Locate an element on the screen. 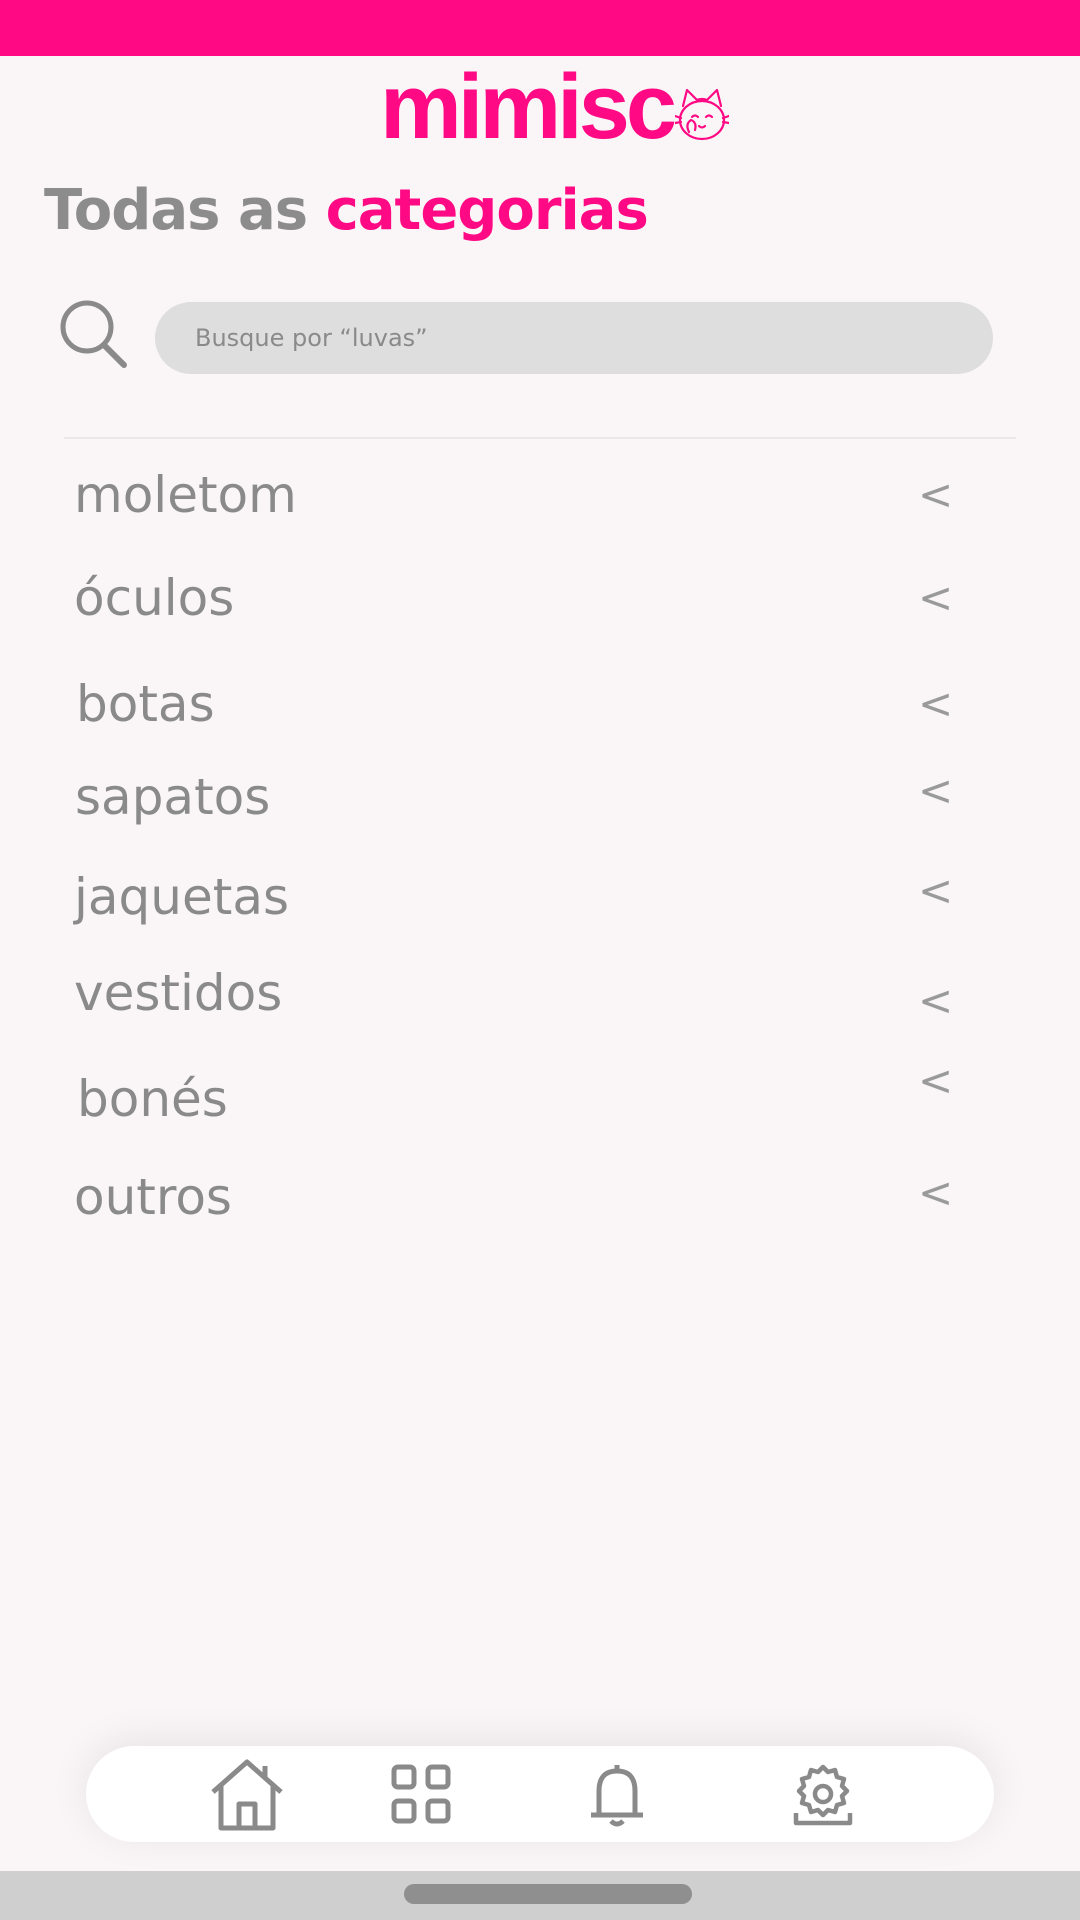  category-item-jaquetas: jaquetas < is located at coordinates (540, 897).